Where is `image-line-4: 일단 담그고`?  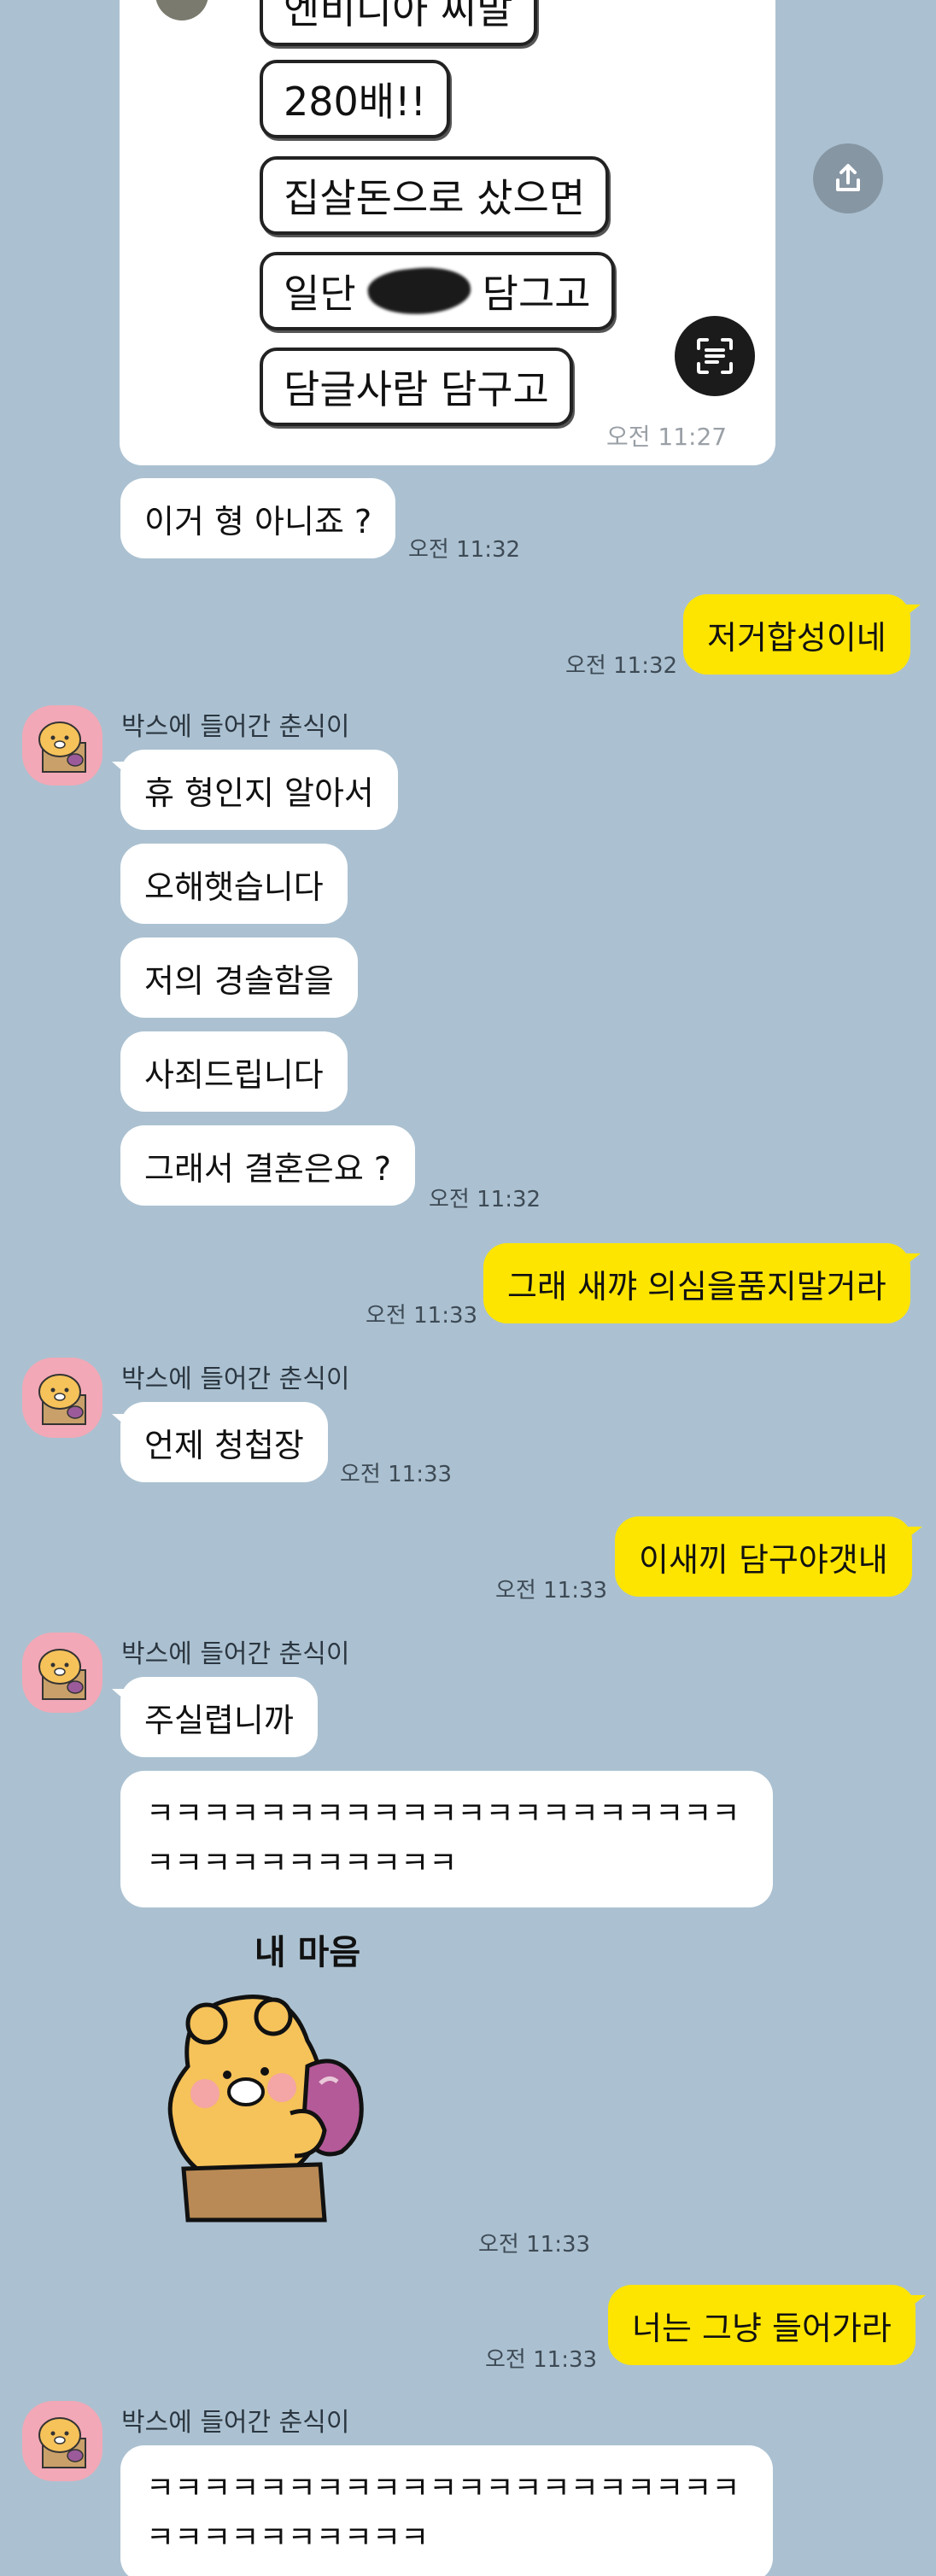 image-line-4: 일단 담그고 is located at coordinates (437, 291).